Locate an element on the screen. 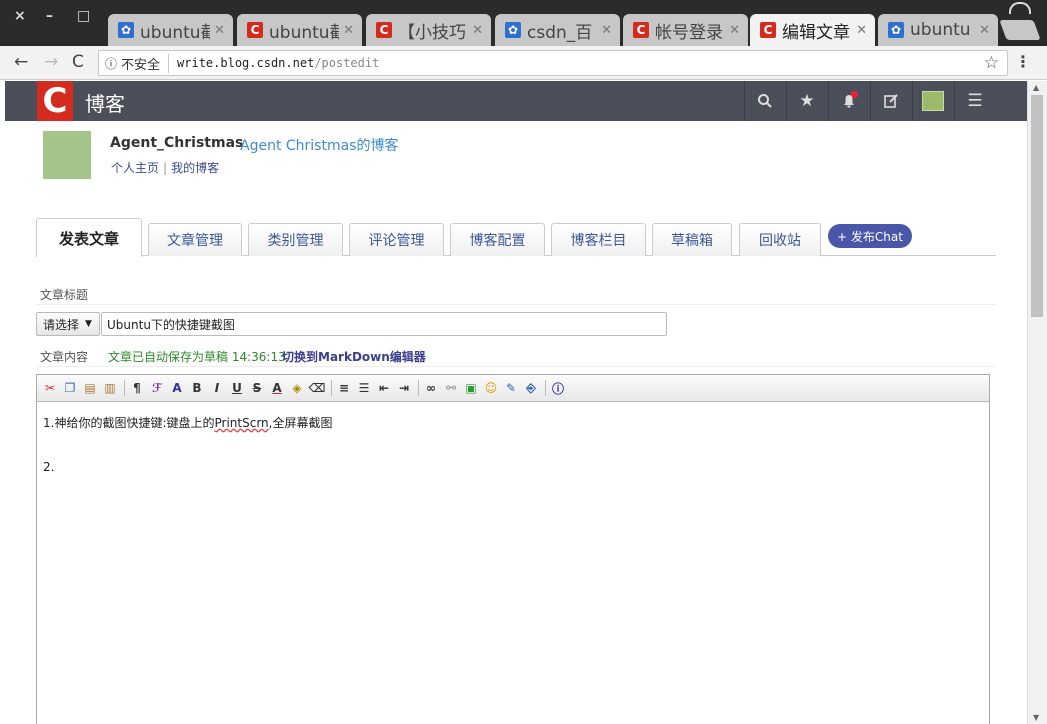 The height and width of the screenshot is (724, 1047). switch-markdown-link: 切换到MarkDown编辑器 is located at coordinates (354, 356).